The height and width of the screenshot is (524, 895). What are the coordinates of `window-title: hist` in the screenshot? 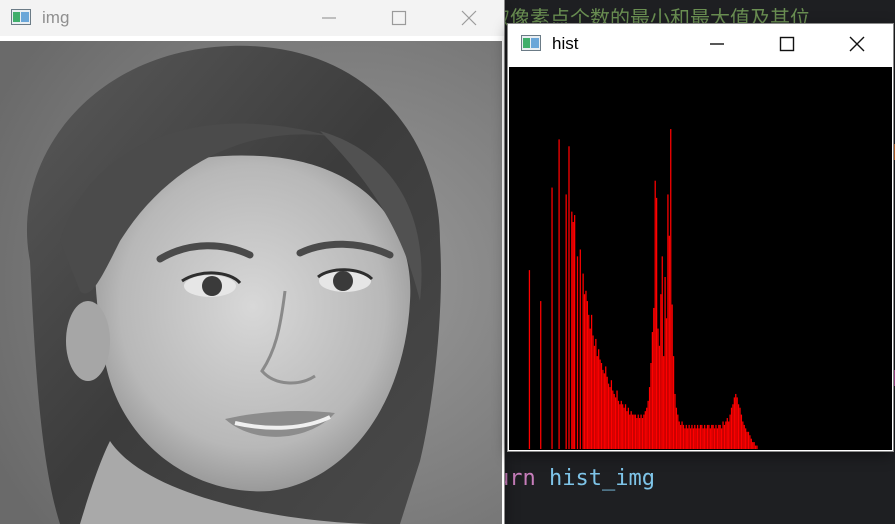 It's located at (565, 43).